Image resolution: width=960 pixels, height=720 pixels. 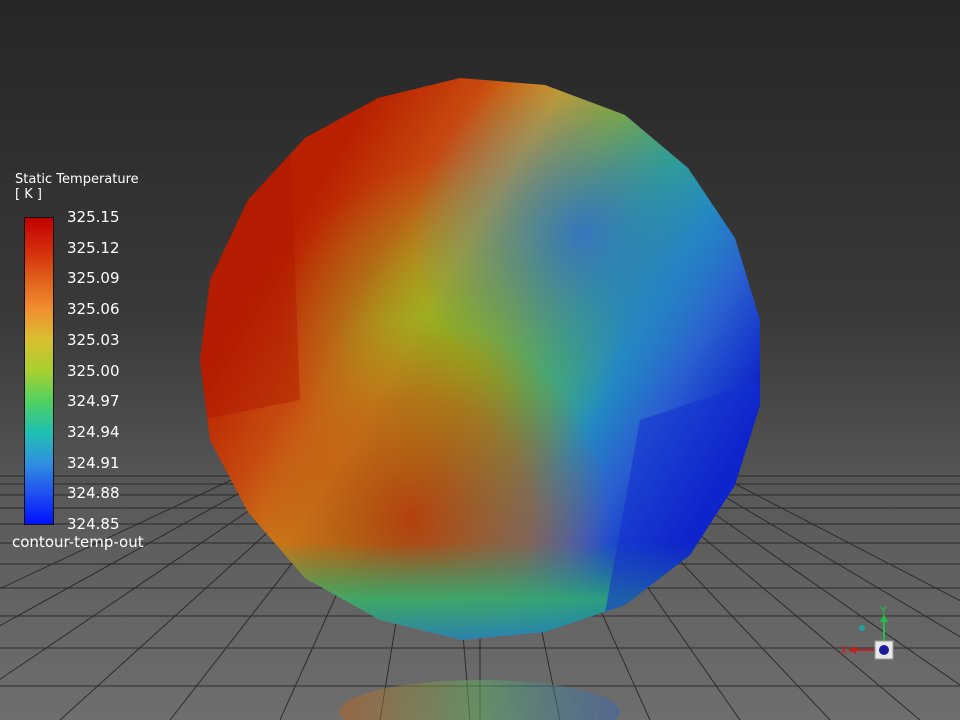 What do you see at coordinates (28, 194) in the screenshot?
I see `legend-units: [ K ]` at bounding box center [28, 194].